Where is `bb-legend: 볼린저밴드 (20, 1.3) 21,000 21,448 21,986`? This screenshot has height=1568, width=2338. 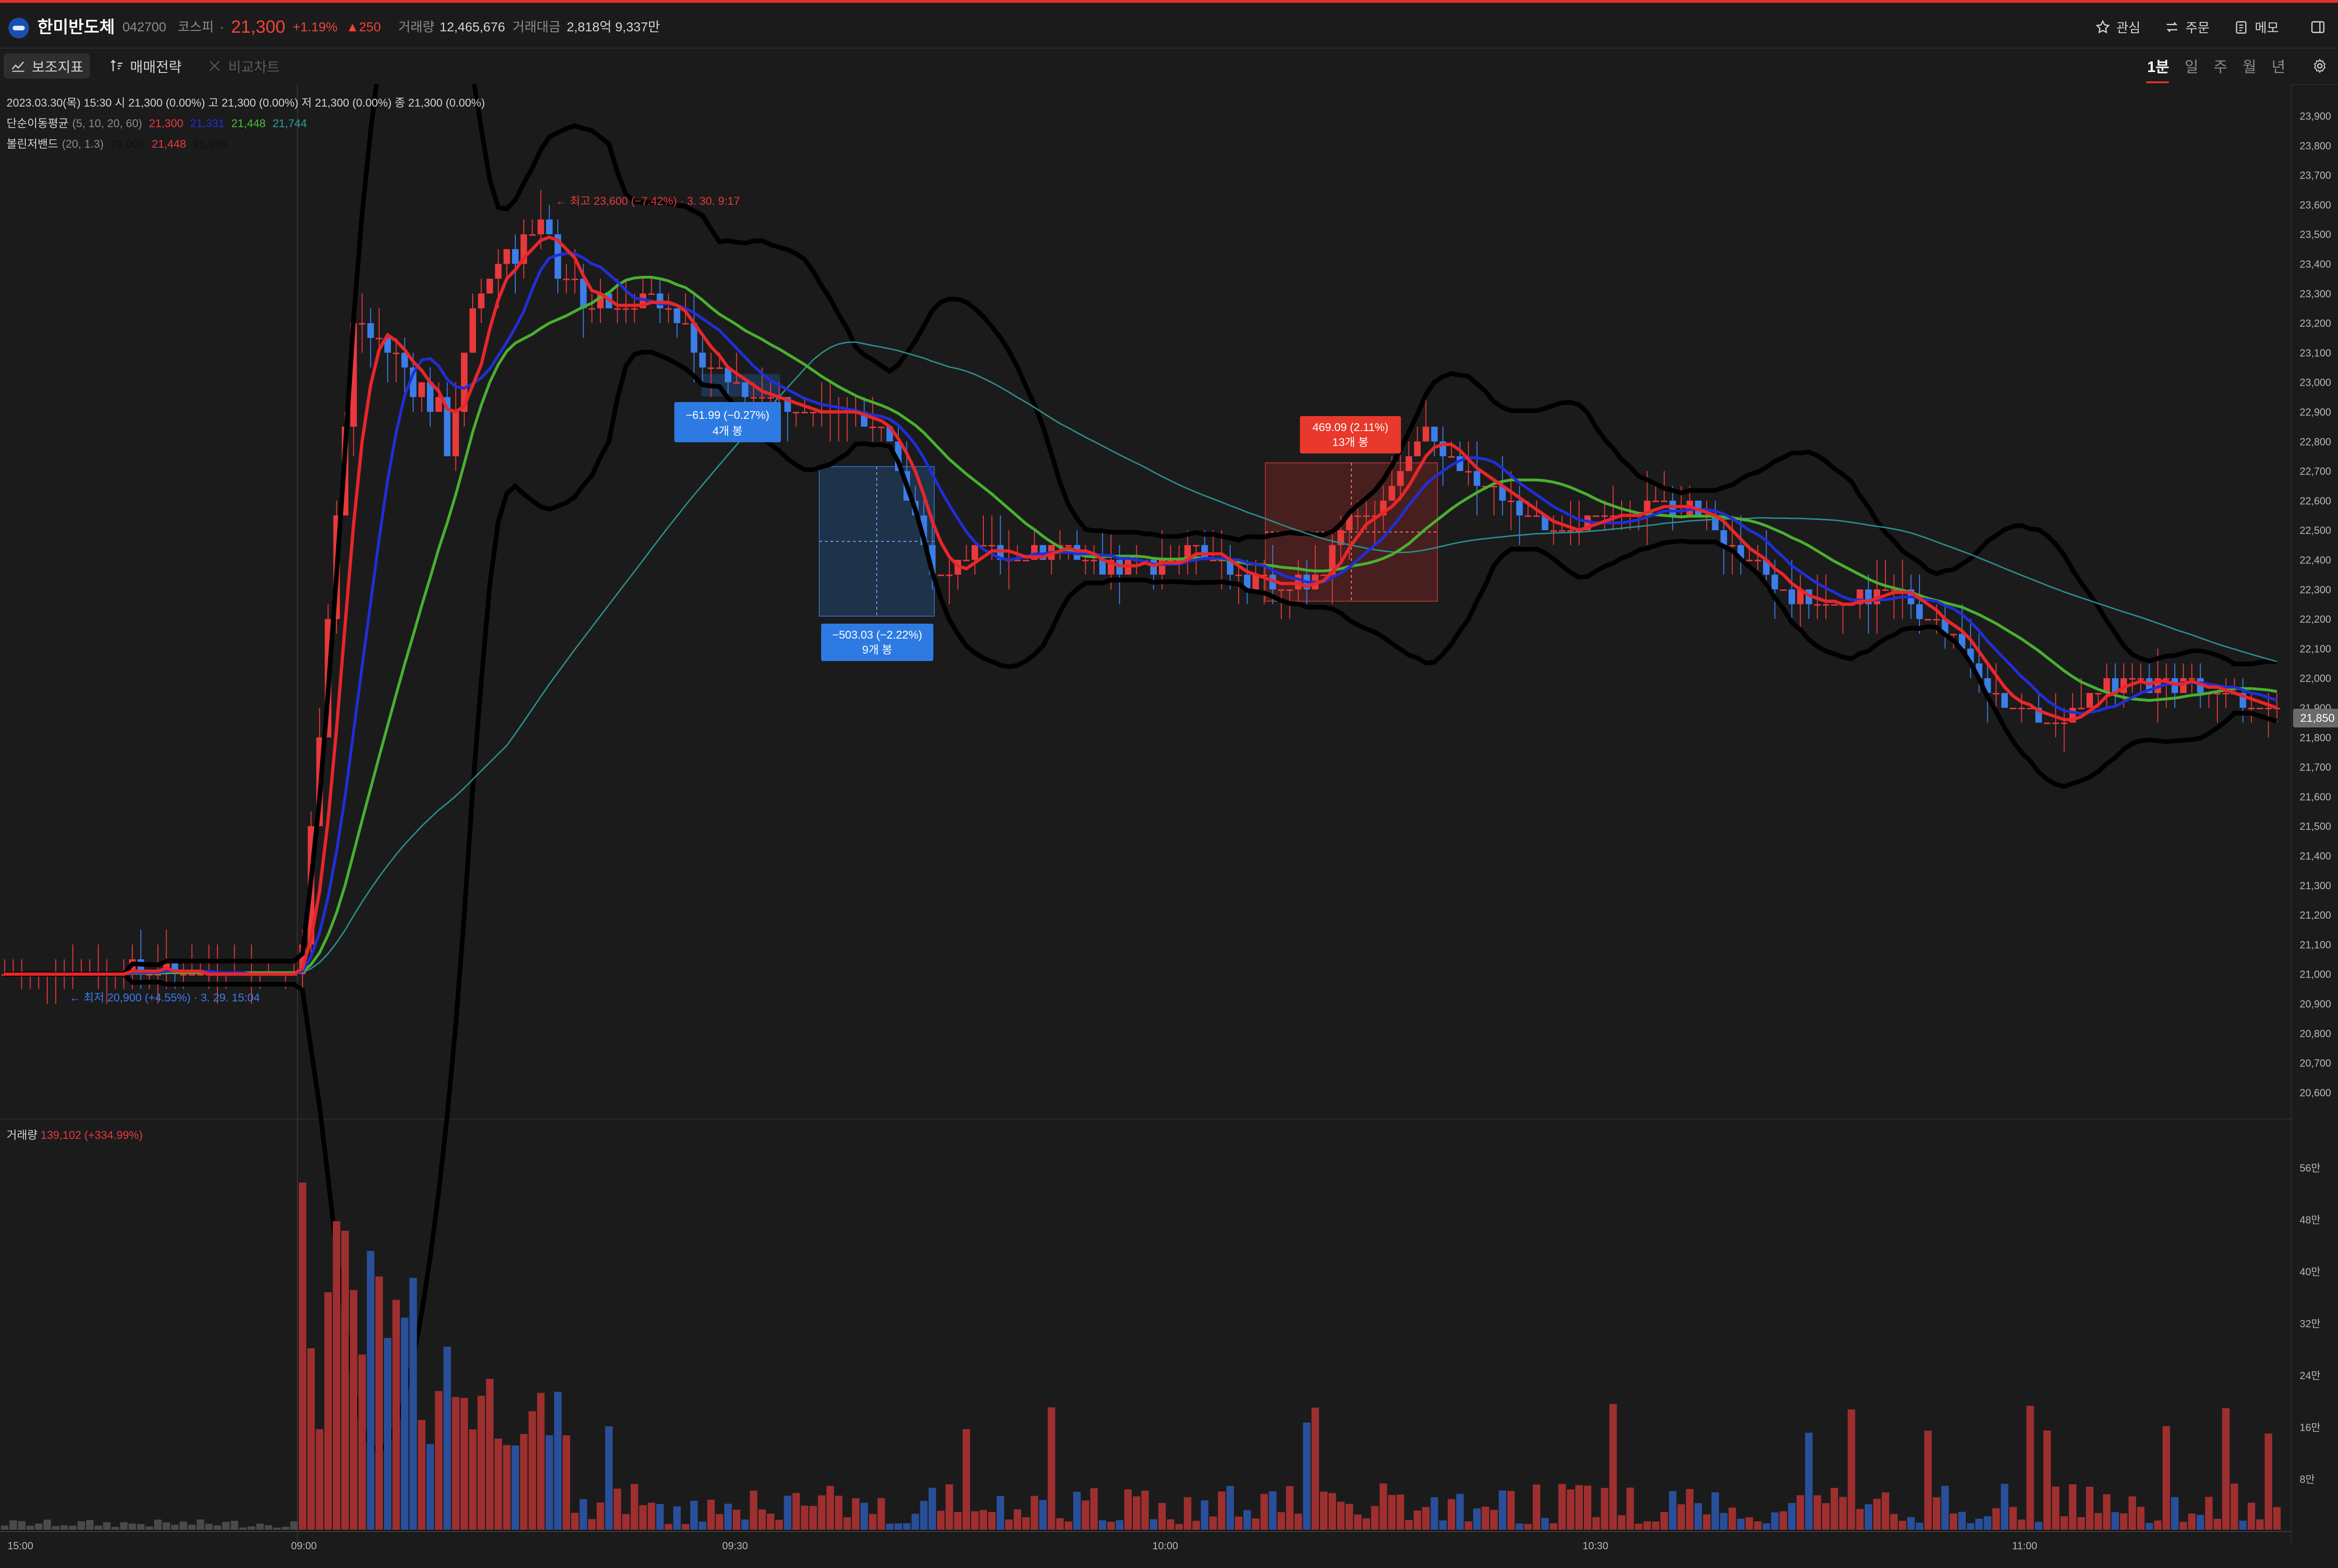 bb-legend: 볼린저밴드 (20, 1.3) 21,000 21,448 21,986 is located at coordinates (119, 143).